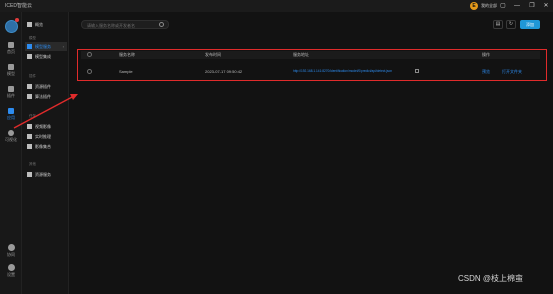 The image size is (553, 294). What do you see at coordinates (11, 67) in the screenshot?
I see `model-icon` at bounding box center [11, 67].